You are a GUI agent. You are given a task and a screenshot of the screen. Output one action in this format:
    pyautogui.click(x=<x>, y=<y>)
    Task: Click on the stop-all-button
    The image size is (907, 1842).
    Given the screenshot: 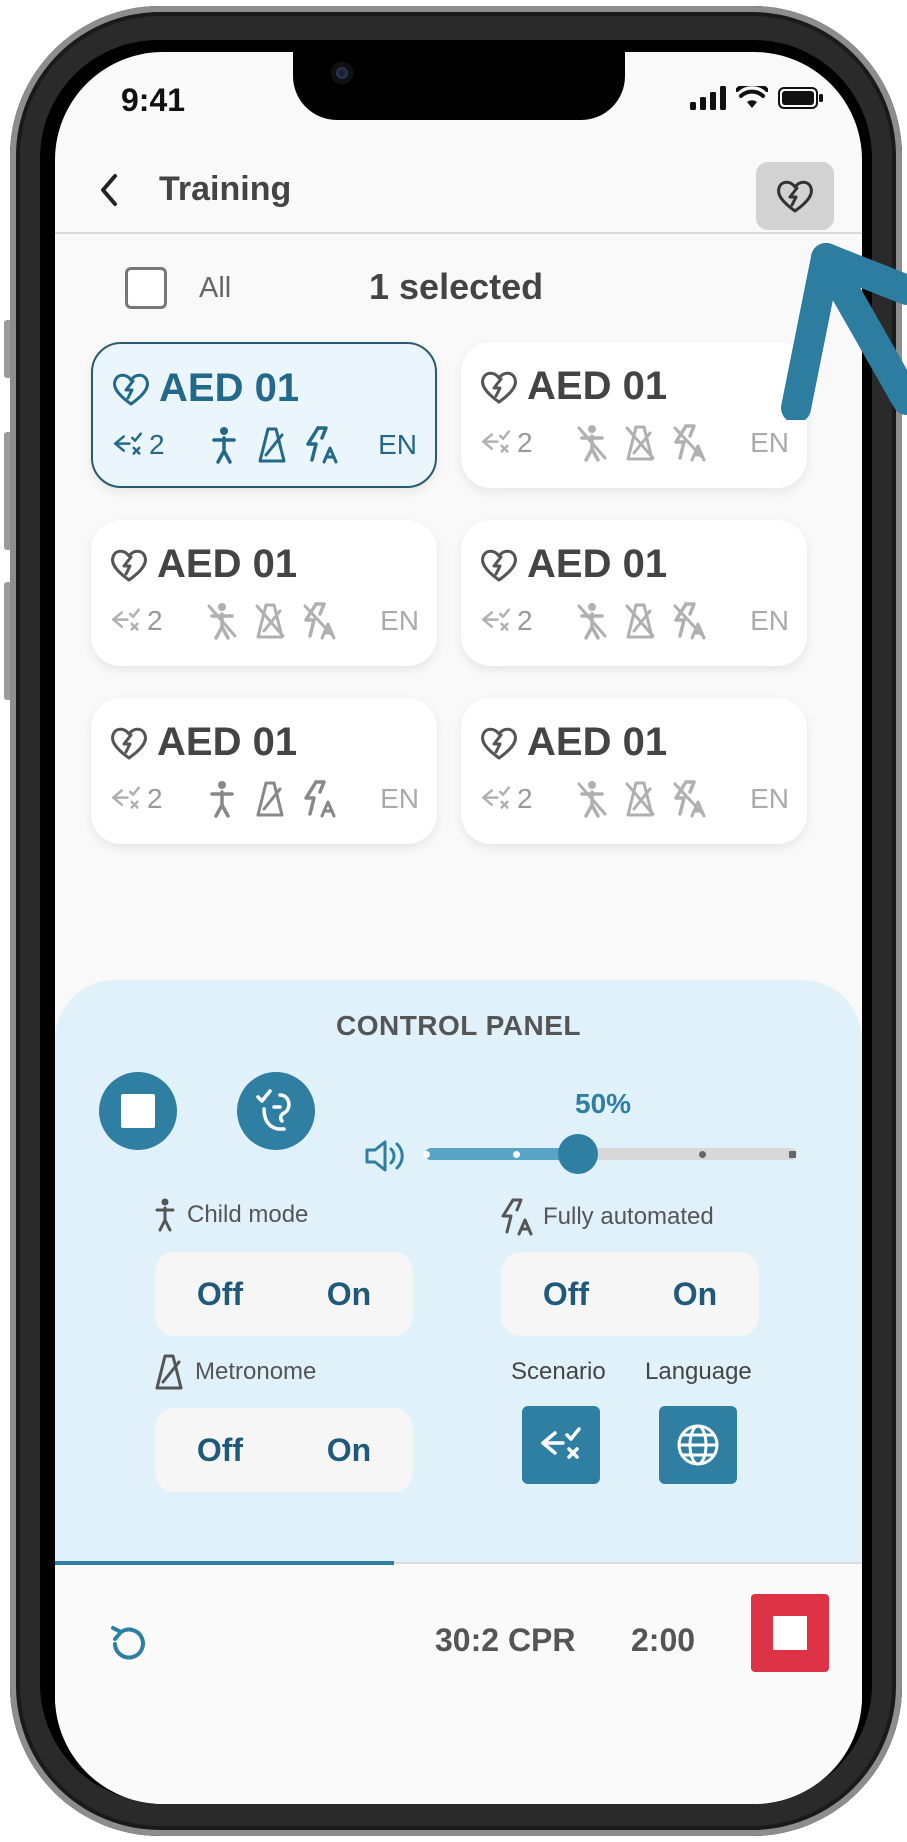 What is the action you would take?
    pyautogui.click(x=138, y=1111)
    